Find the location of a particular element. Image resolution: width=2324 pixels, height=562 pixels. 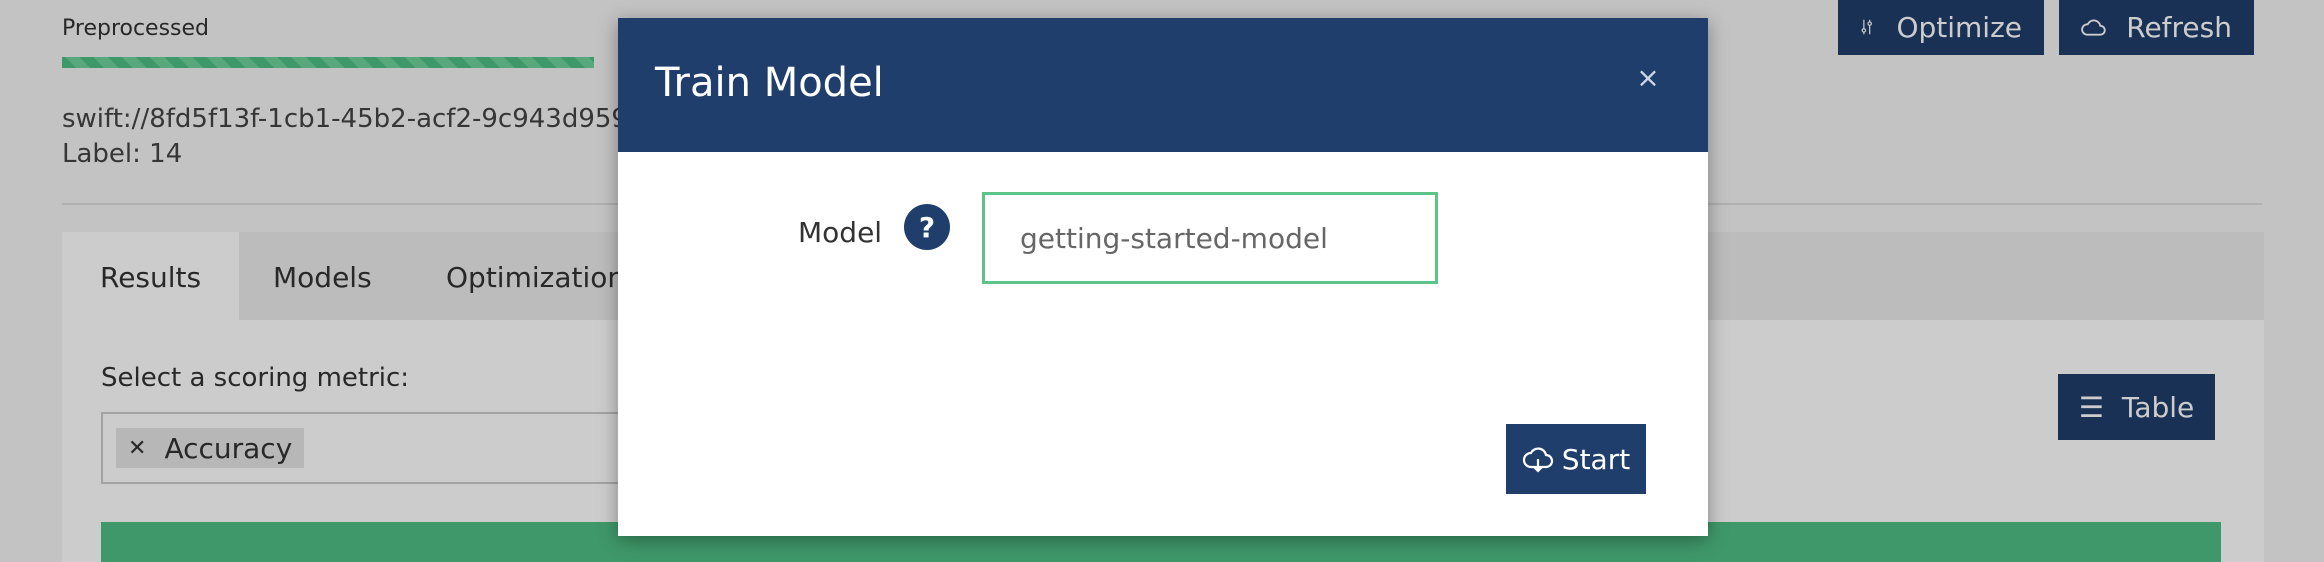

help-icon: ? is located at coordinates (927, 227).